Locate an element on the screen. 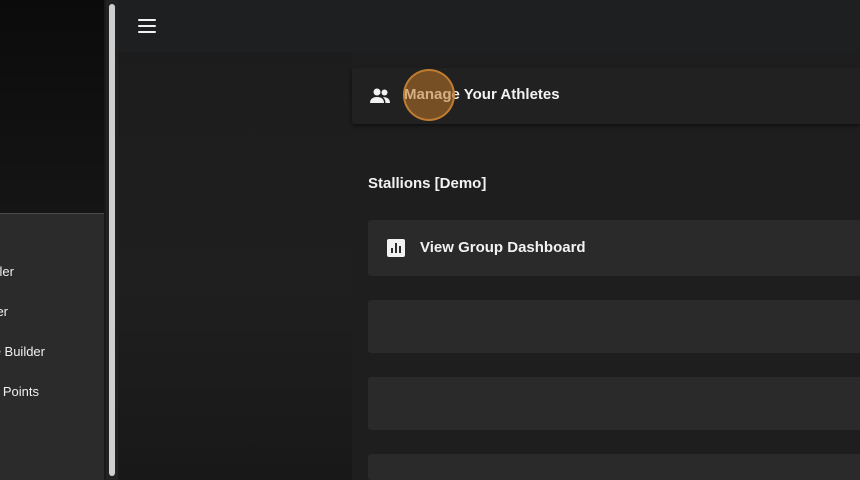 Image resolution: width=860 pixels, height=480 pixels. drawer-item-4: Points is located at coordinates (52, 391).